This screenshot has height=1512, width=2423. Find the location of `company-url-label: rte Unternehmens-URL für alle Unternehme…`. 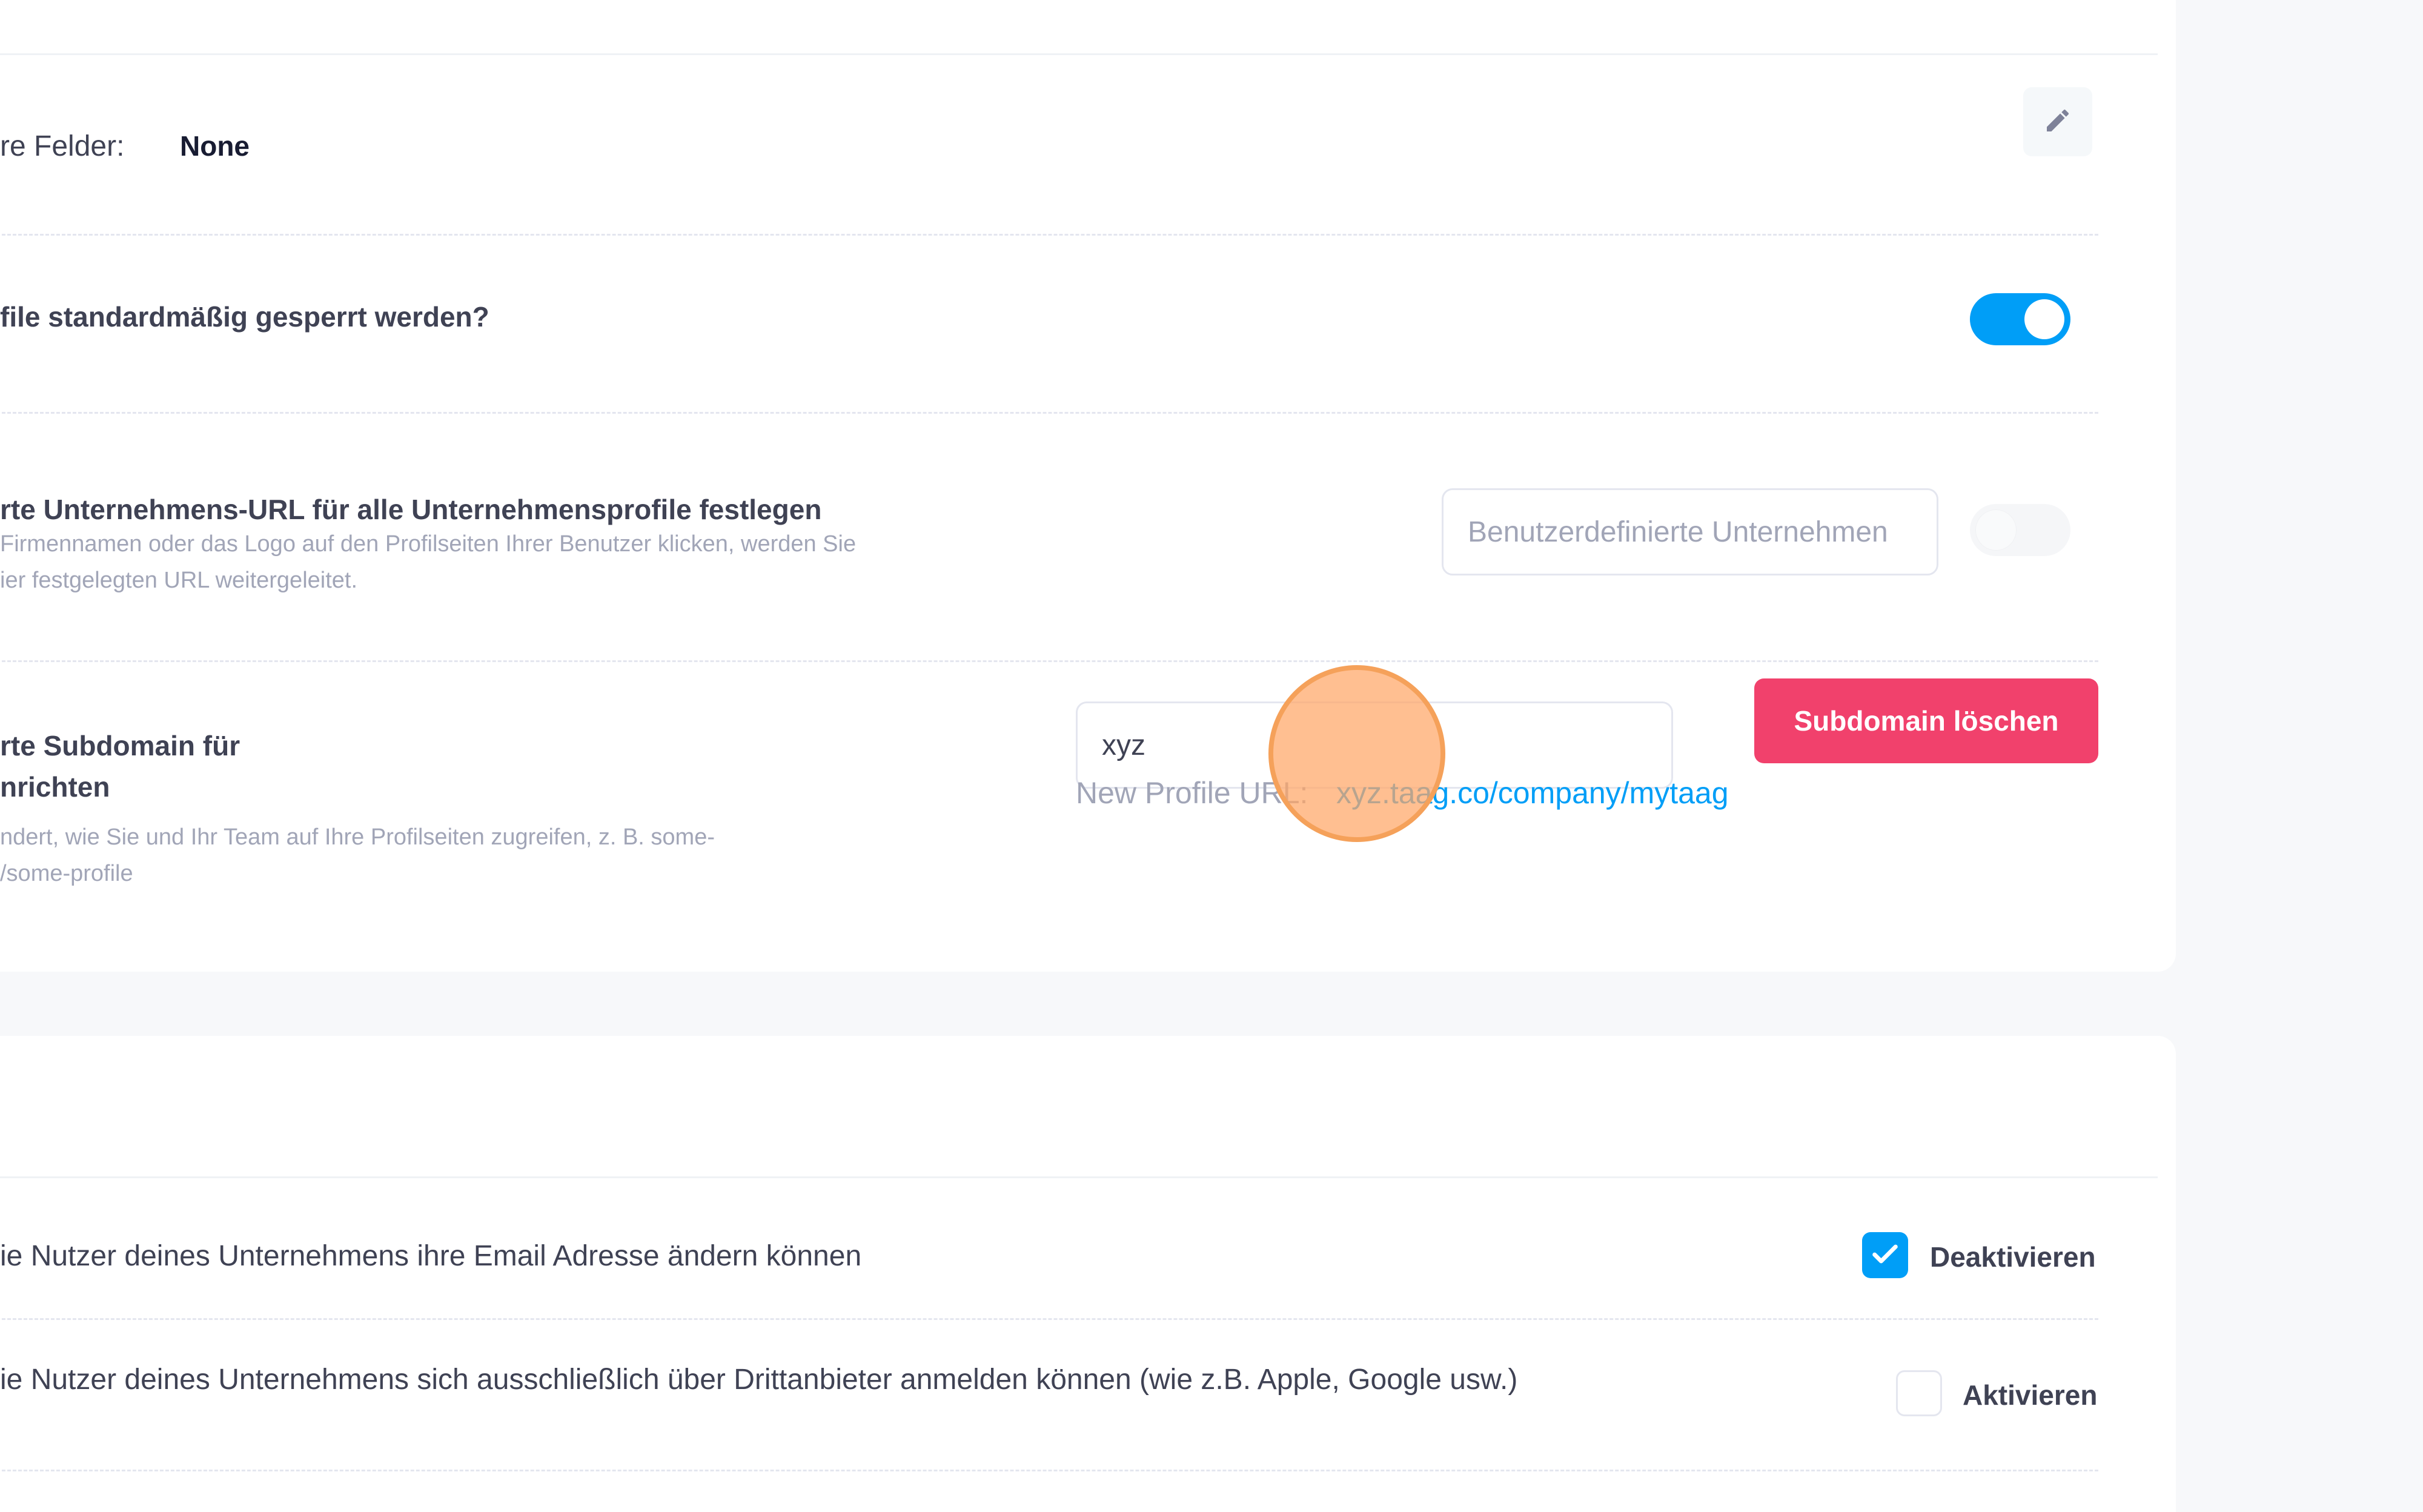

company-url-label: rte Unternehmens-URL für alle Unternehme… is located at coordinates (411, 509).